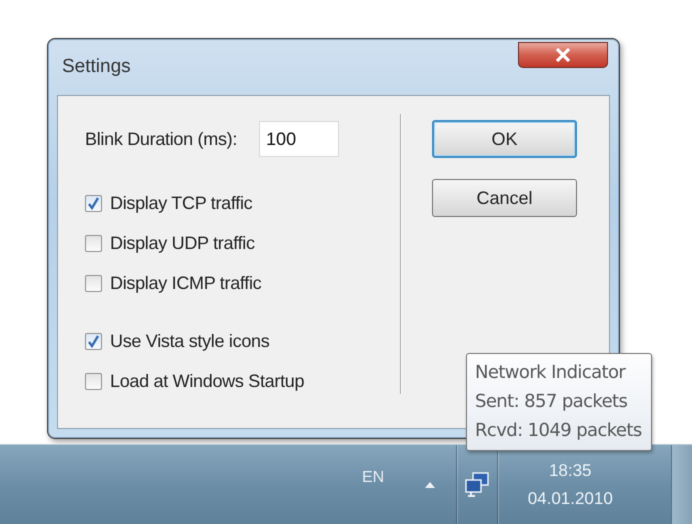  Describe the element at coordinates (190, 341) in the screenshot. I see `checkbox-label: Use Vista style icons` at that location.